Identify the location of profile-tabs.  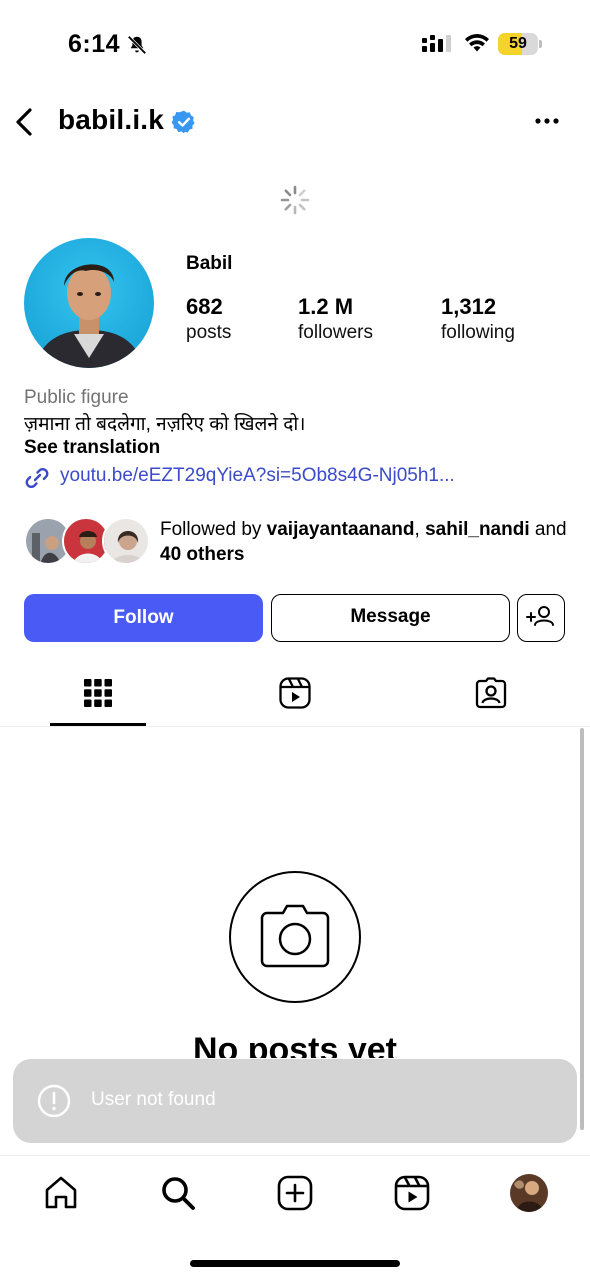
(295, 695).